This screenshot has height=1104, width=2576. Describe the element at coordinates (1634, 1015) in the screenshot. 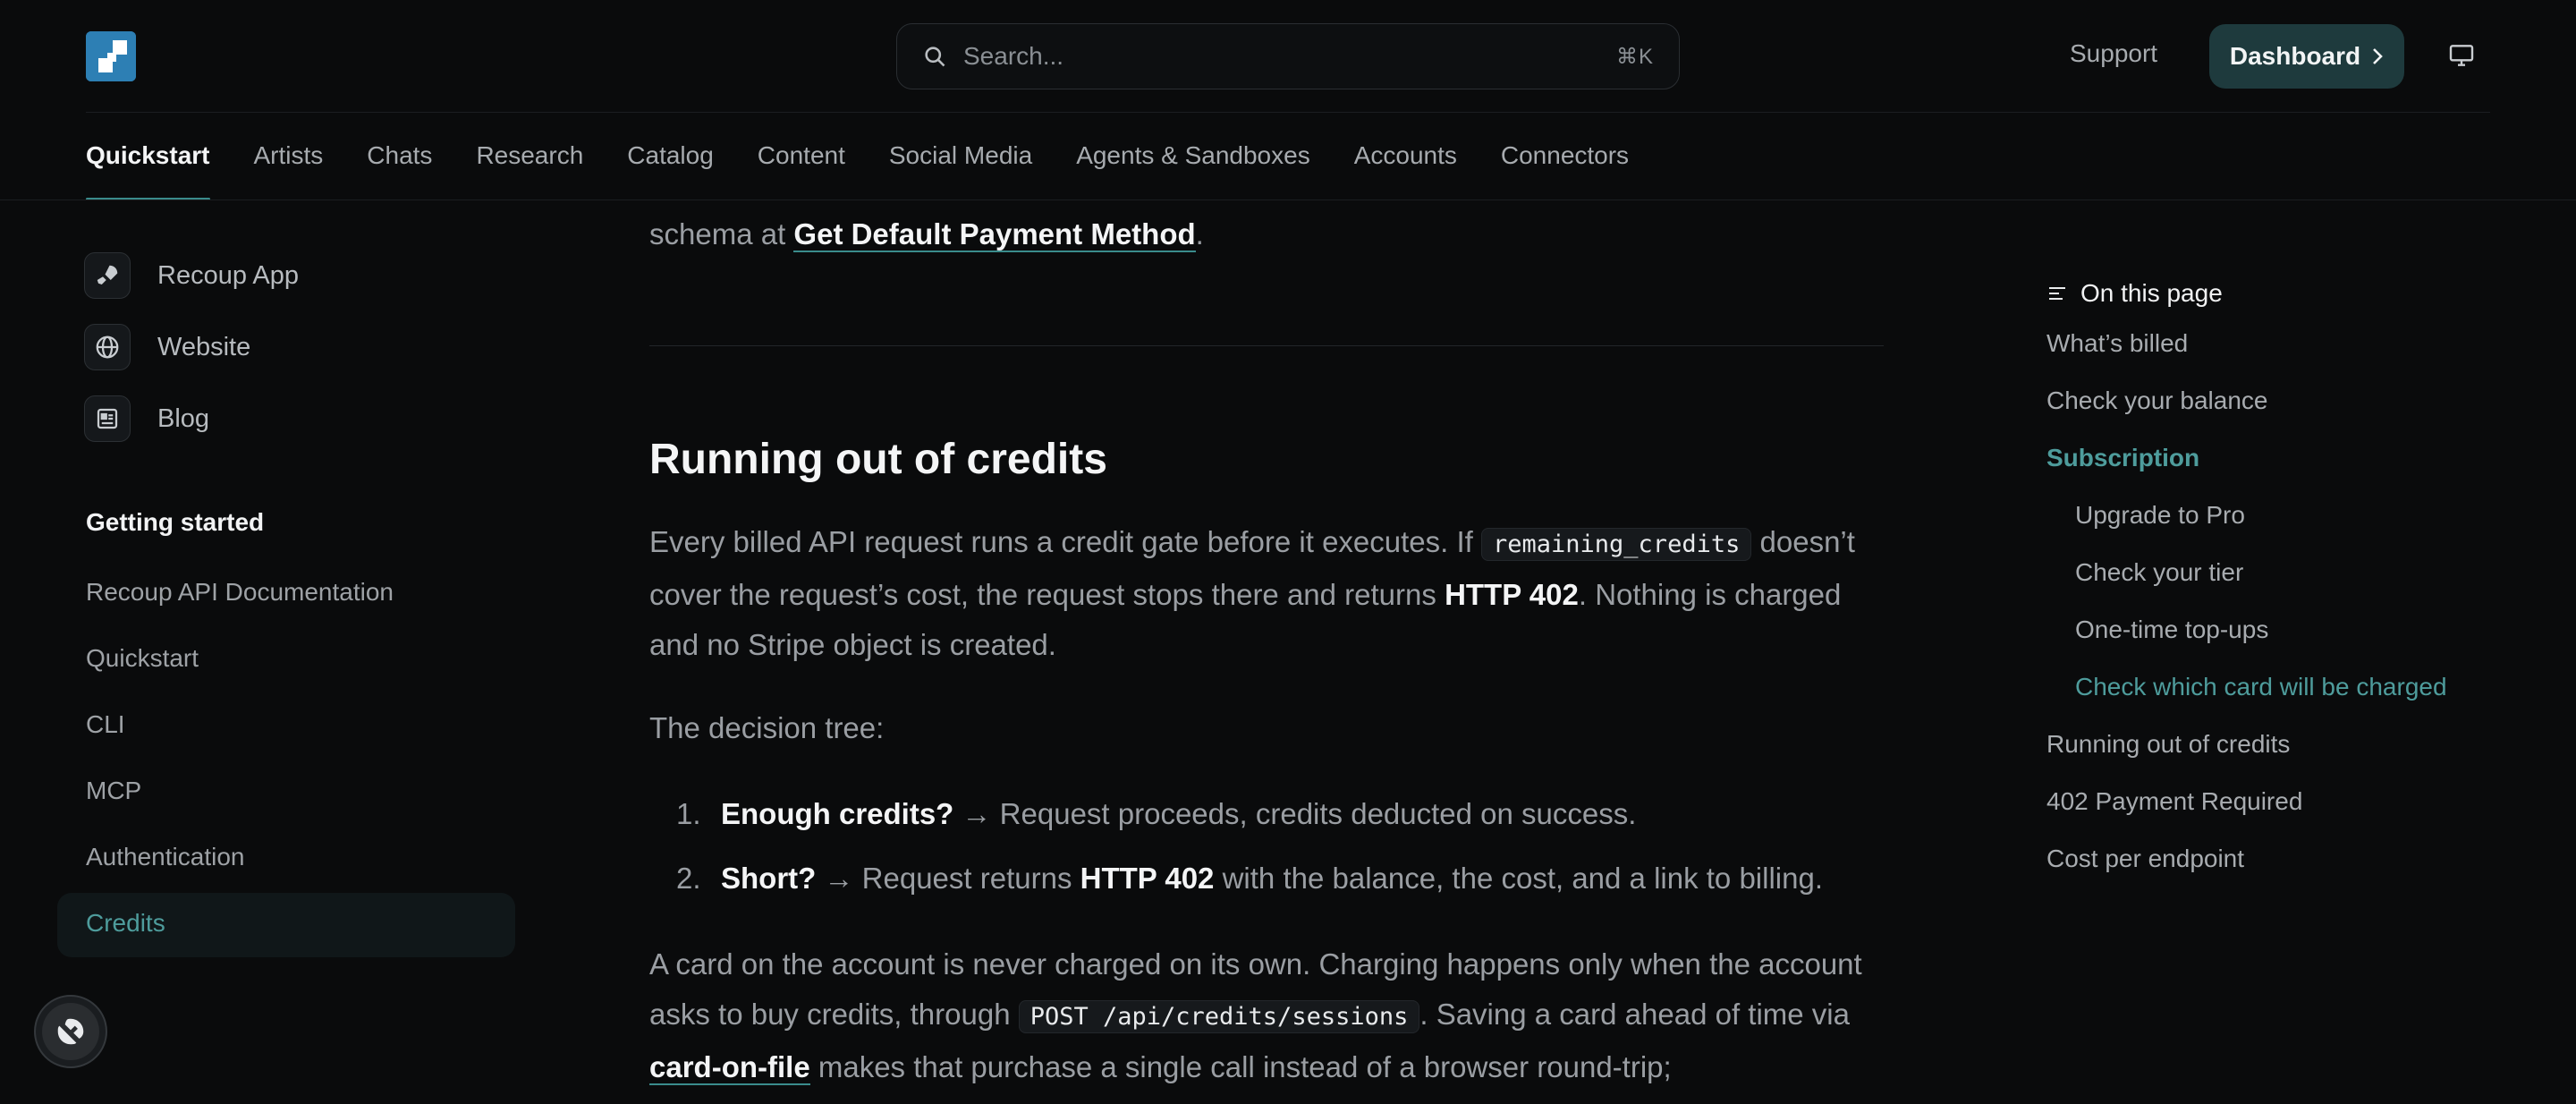

I see `paragraph-text: . Saving a card ahead of time via` at that location.